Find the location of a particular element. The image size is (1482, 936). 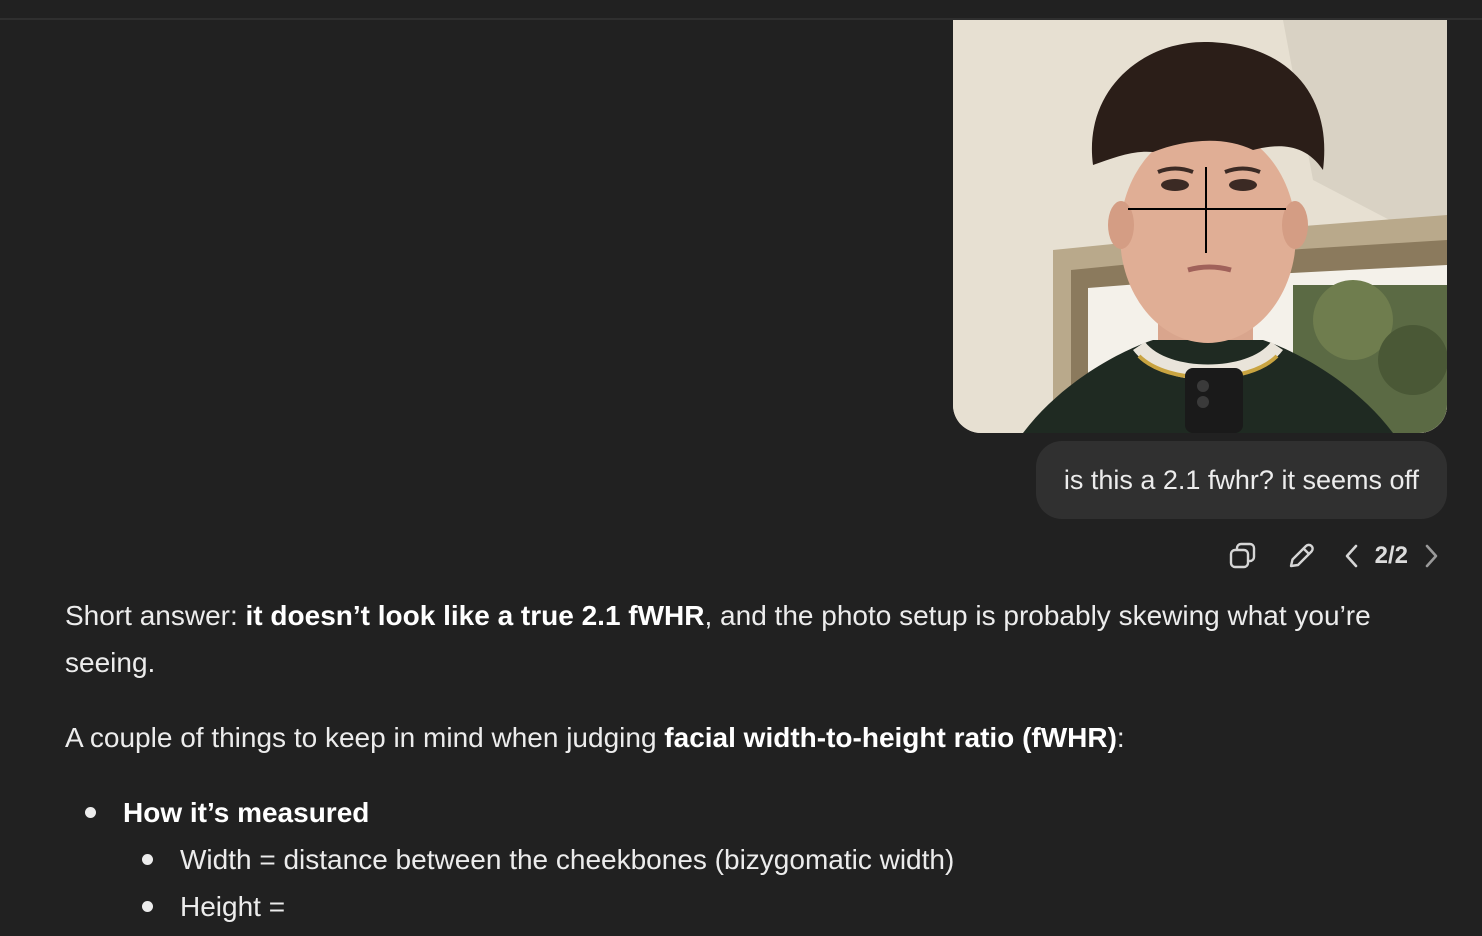

p2-suffix: : is located at coordinates (1120, 737).